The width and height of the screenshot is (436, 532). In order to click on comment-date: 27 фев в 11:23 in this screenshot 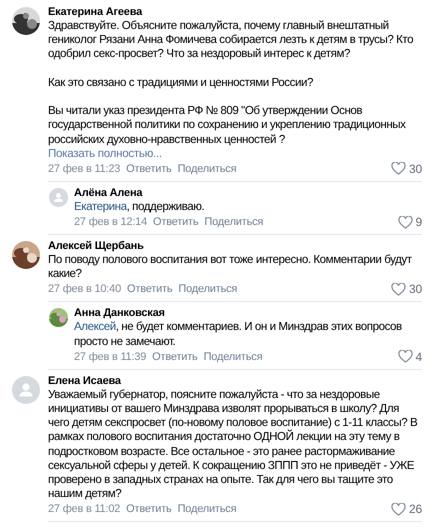, I will do `click(84, 169)`.